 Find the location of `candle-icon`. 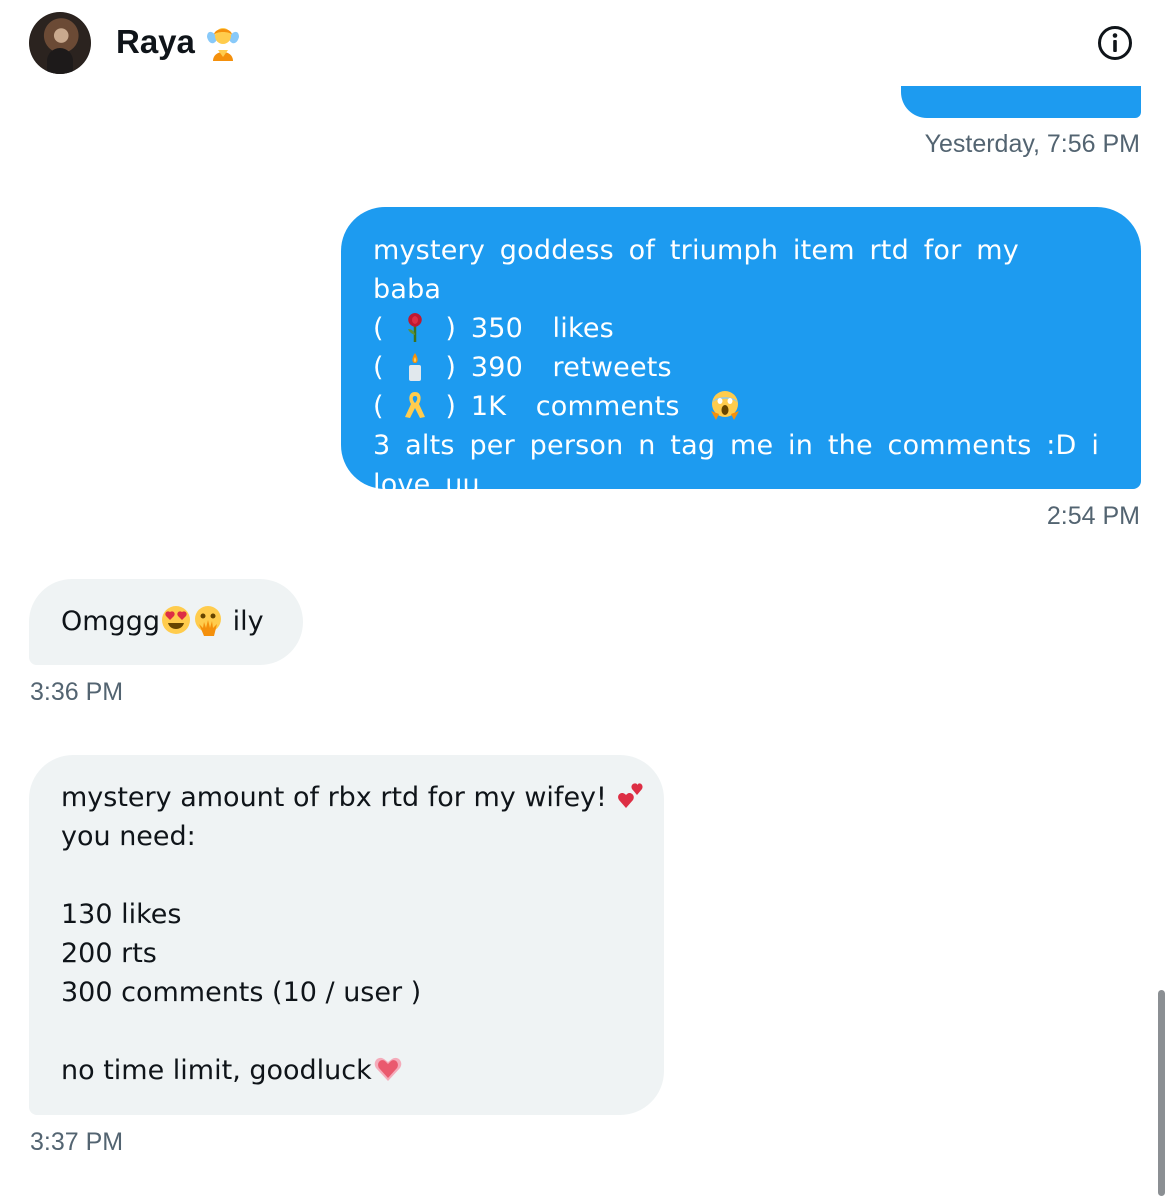

candle-icon is located at coordinates (415, 366).